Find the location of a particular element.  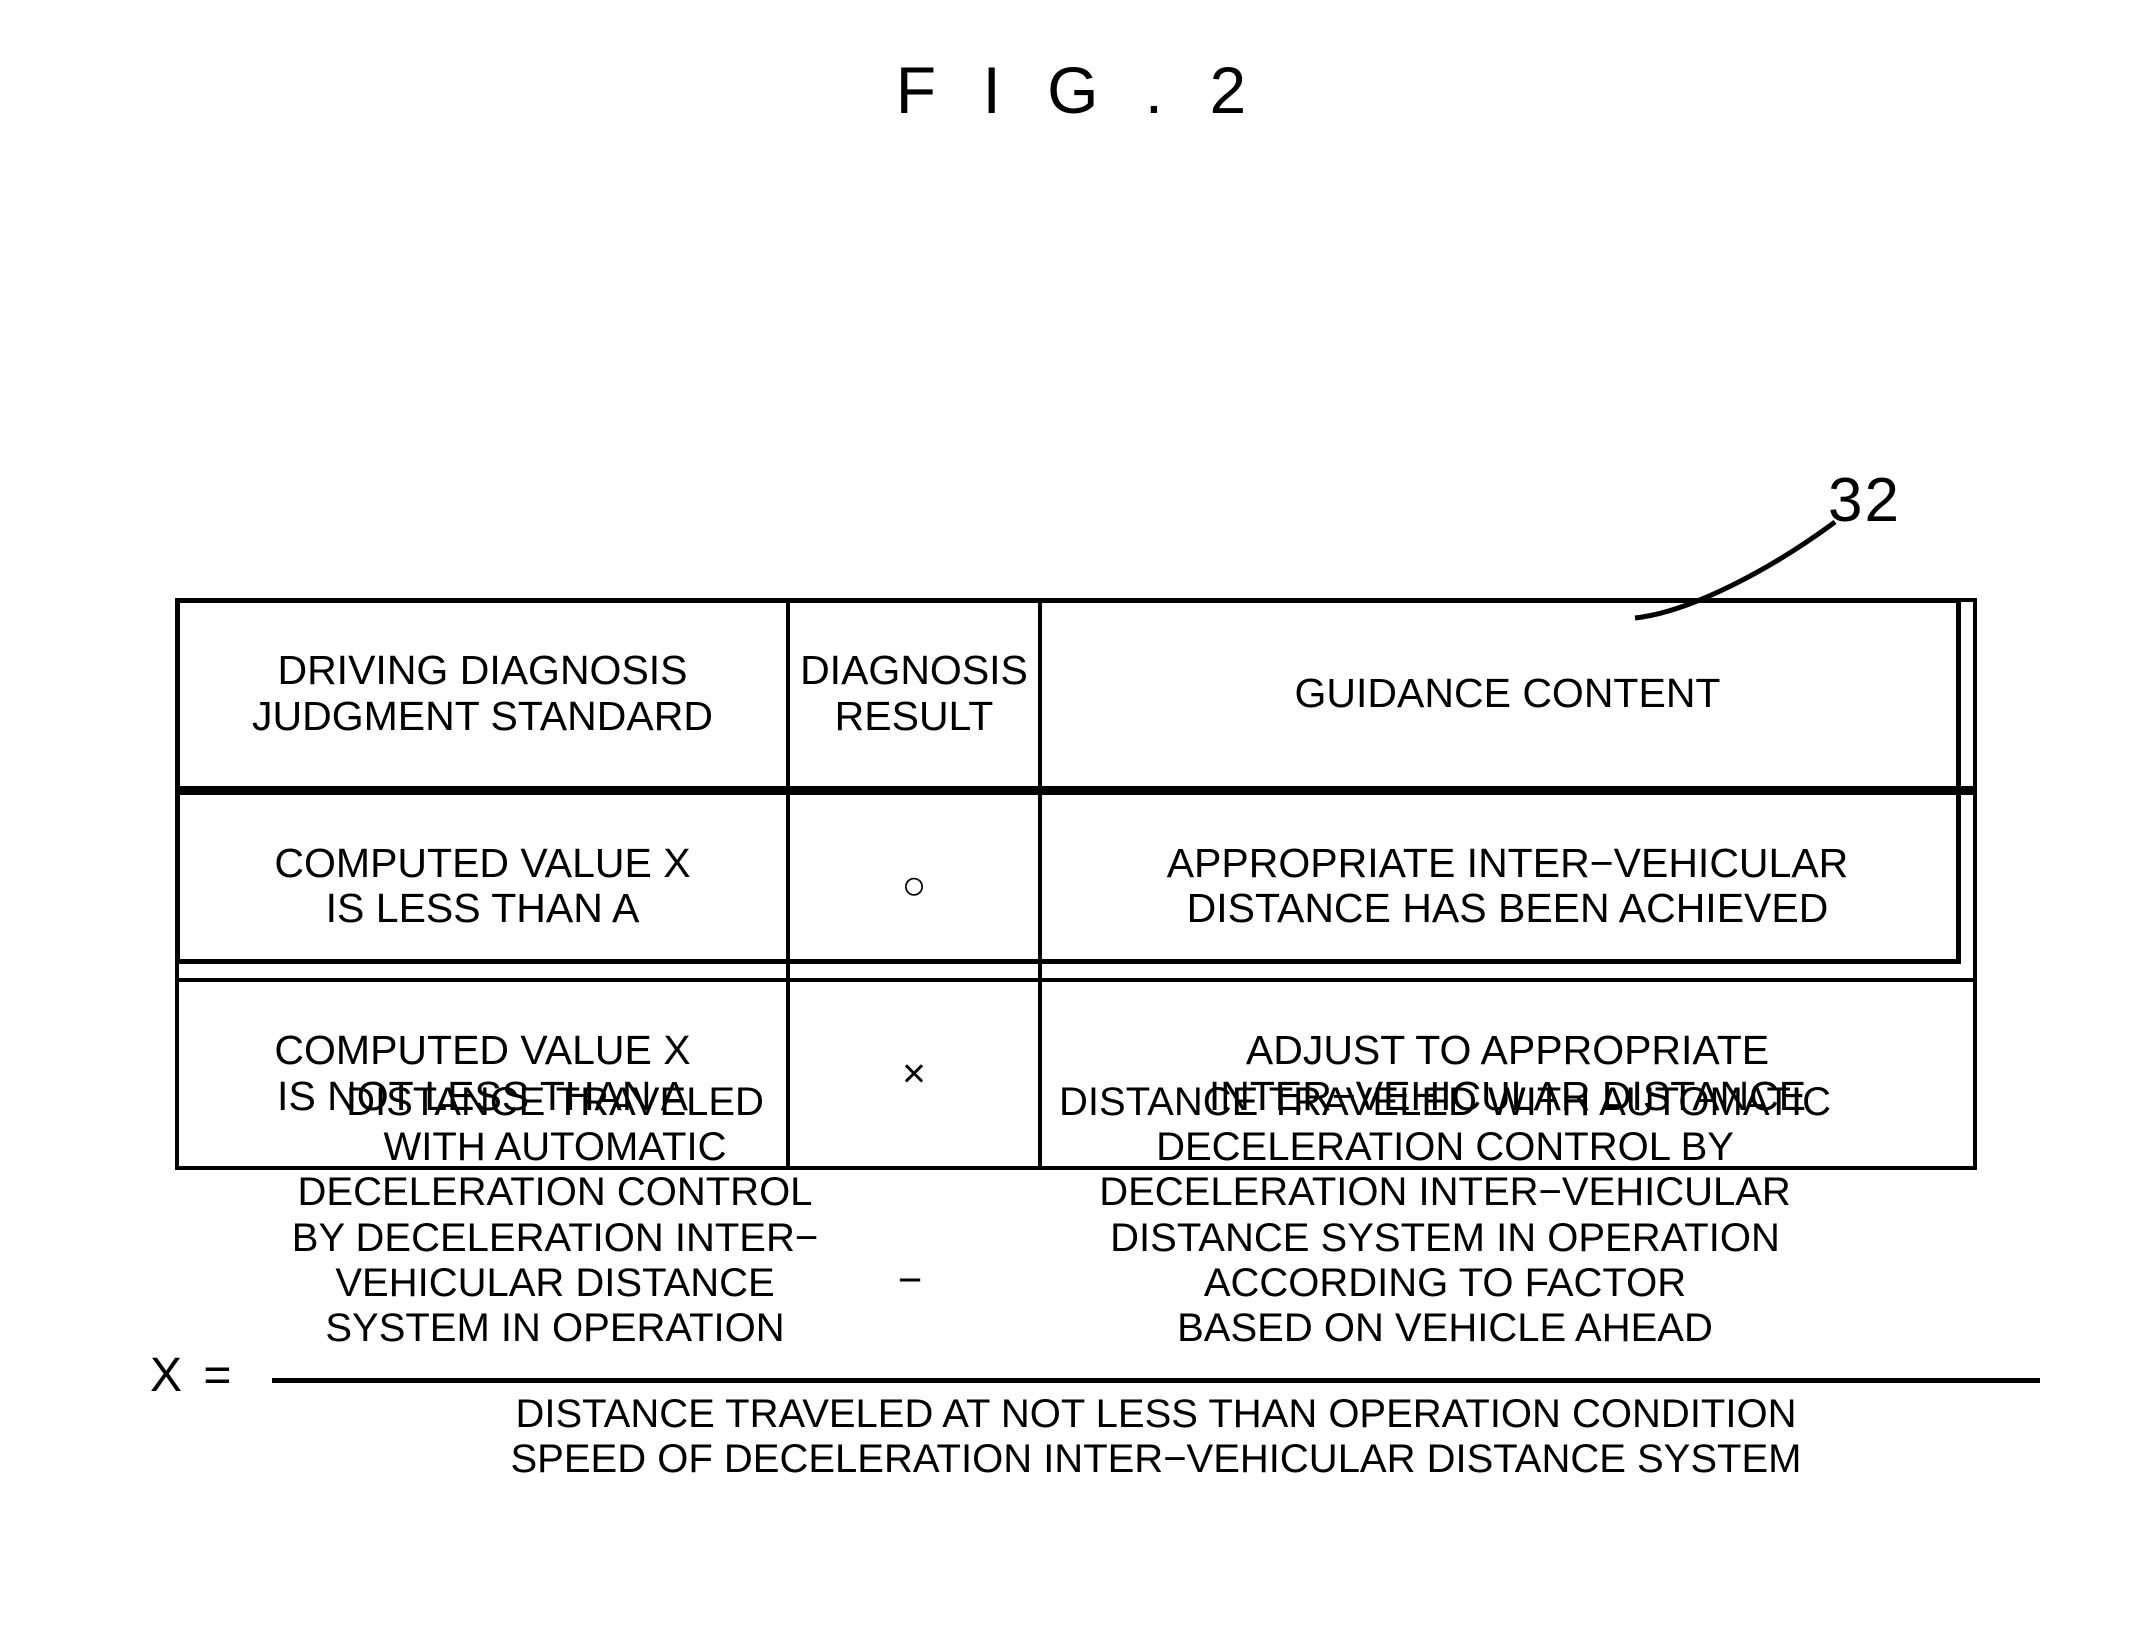

reference-numeral-32: 32 is located at coordinates (1864, 500).